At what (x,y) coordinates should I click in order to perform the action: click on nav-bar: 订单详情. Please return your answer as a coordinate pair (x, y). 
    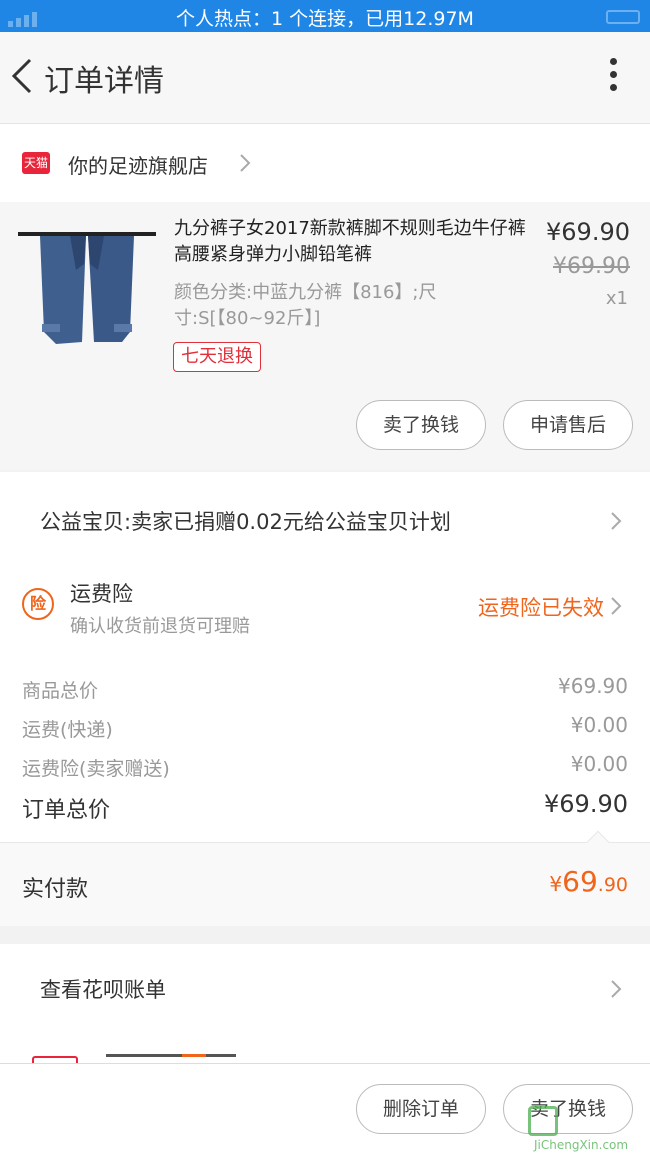
    Looking at the image, I should click on (325, 78).